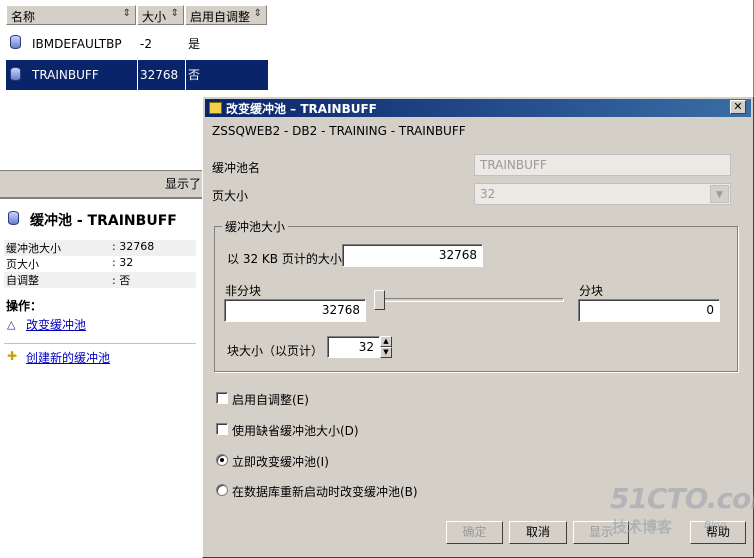 The image size is (754, 558). Describe the element at coordinates (183, 184) in the screenshot. I see `status-text: 显示了` at that location.